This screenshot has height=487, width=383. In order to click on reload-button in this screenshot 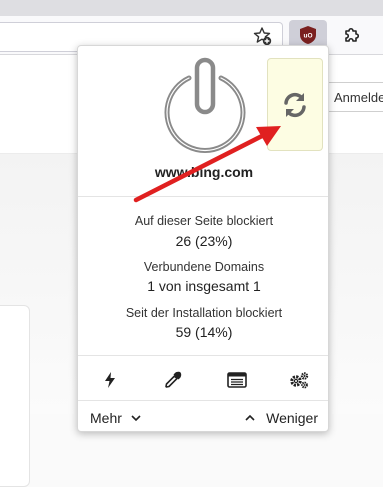, I will do `click(295, 104)`.